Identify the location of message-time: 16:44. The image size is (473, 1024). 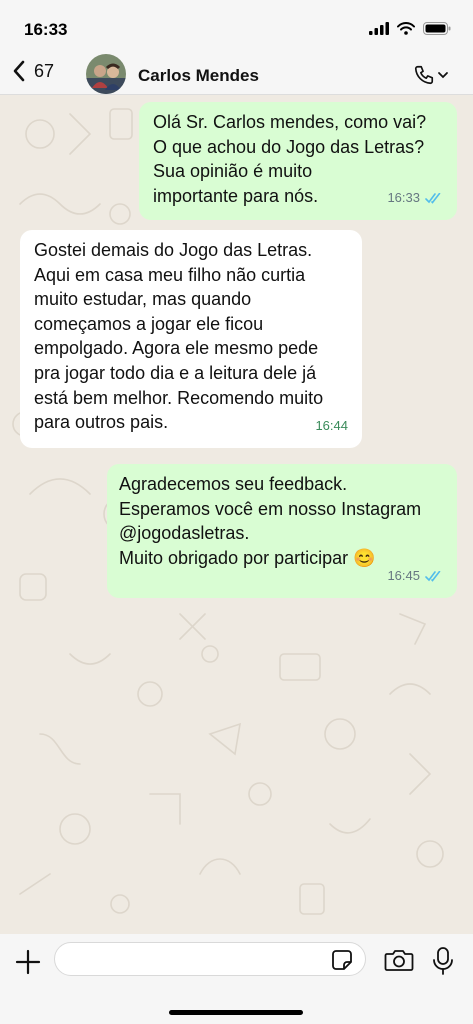
(331, 426).